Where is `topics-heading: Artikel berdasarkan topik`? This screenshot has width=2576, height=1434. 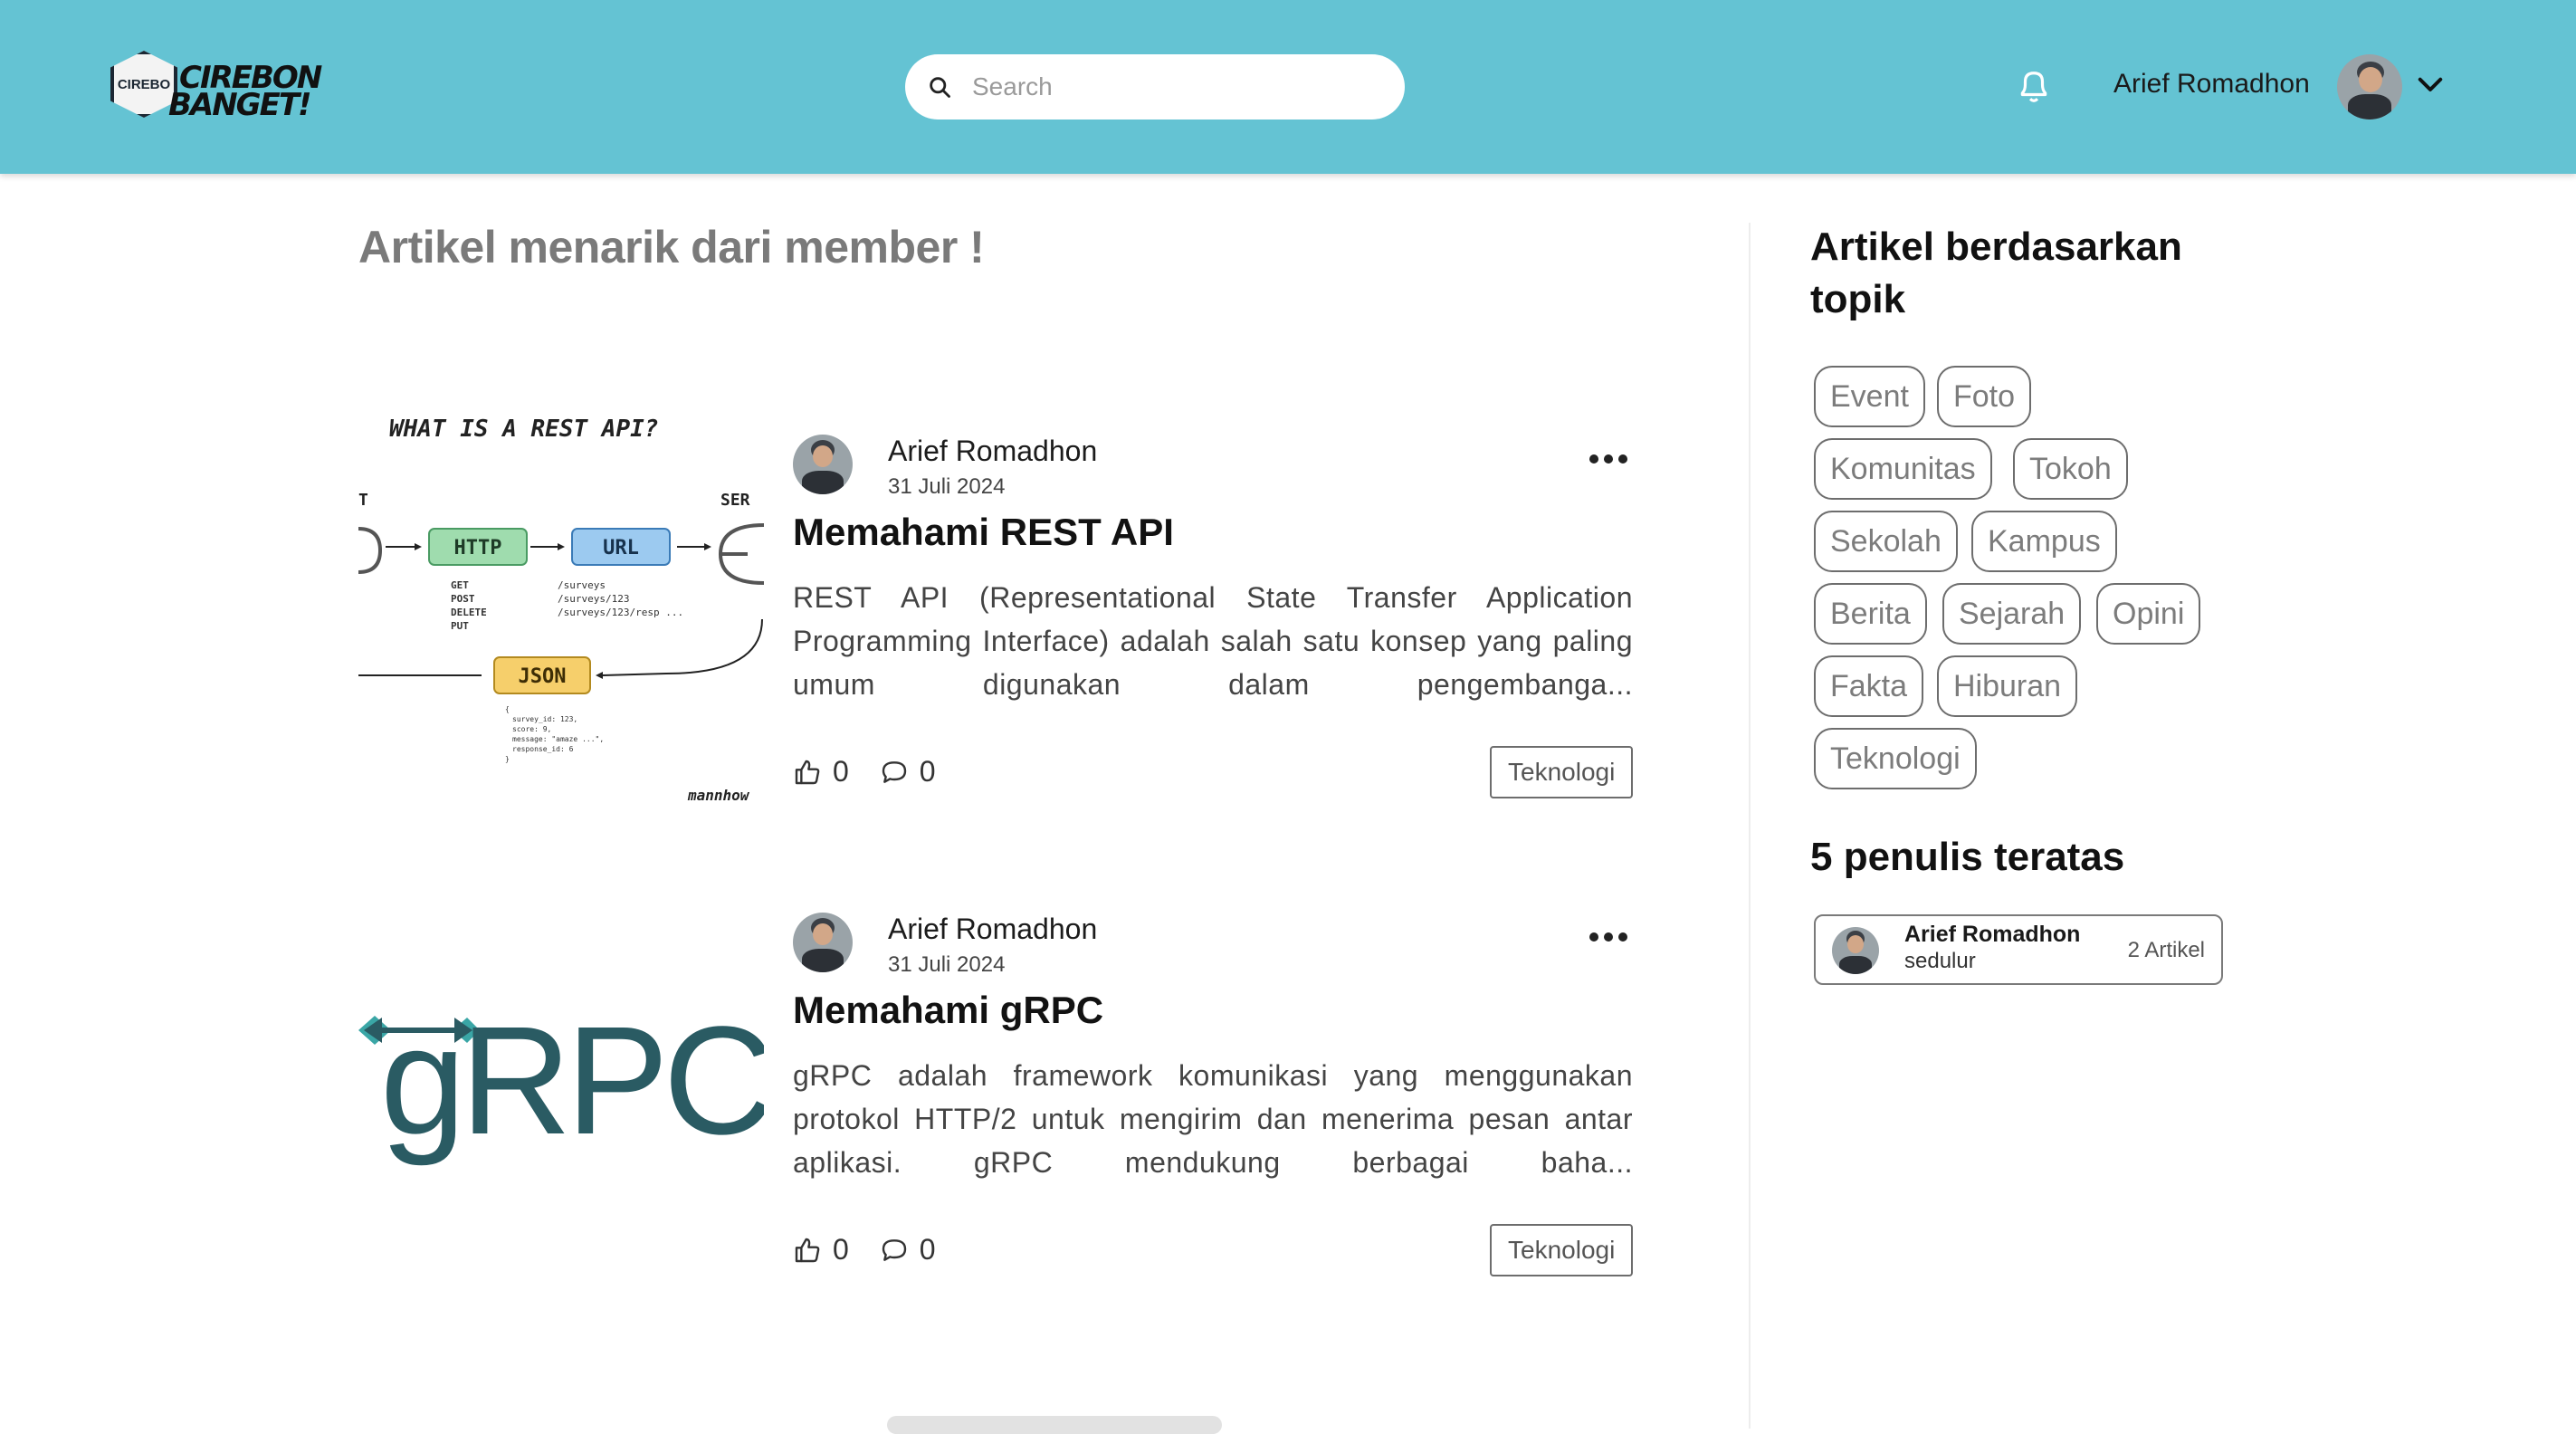
topics-heading: Artikel berdasarkan topik is located at coordinates (1996, 273).